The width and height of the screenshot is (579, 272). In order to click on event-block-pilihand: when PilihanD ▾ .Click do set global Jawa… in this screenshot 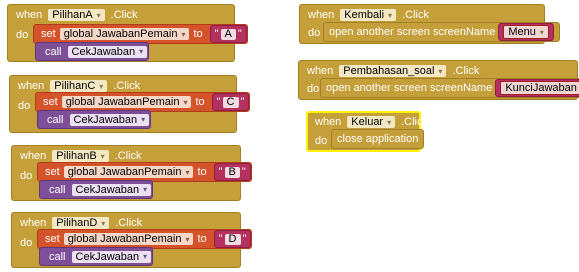, I will do `click(132, 240)`.